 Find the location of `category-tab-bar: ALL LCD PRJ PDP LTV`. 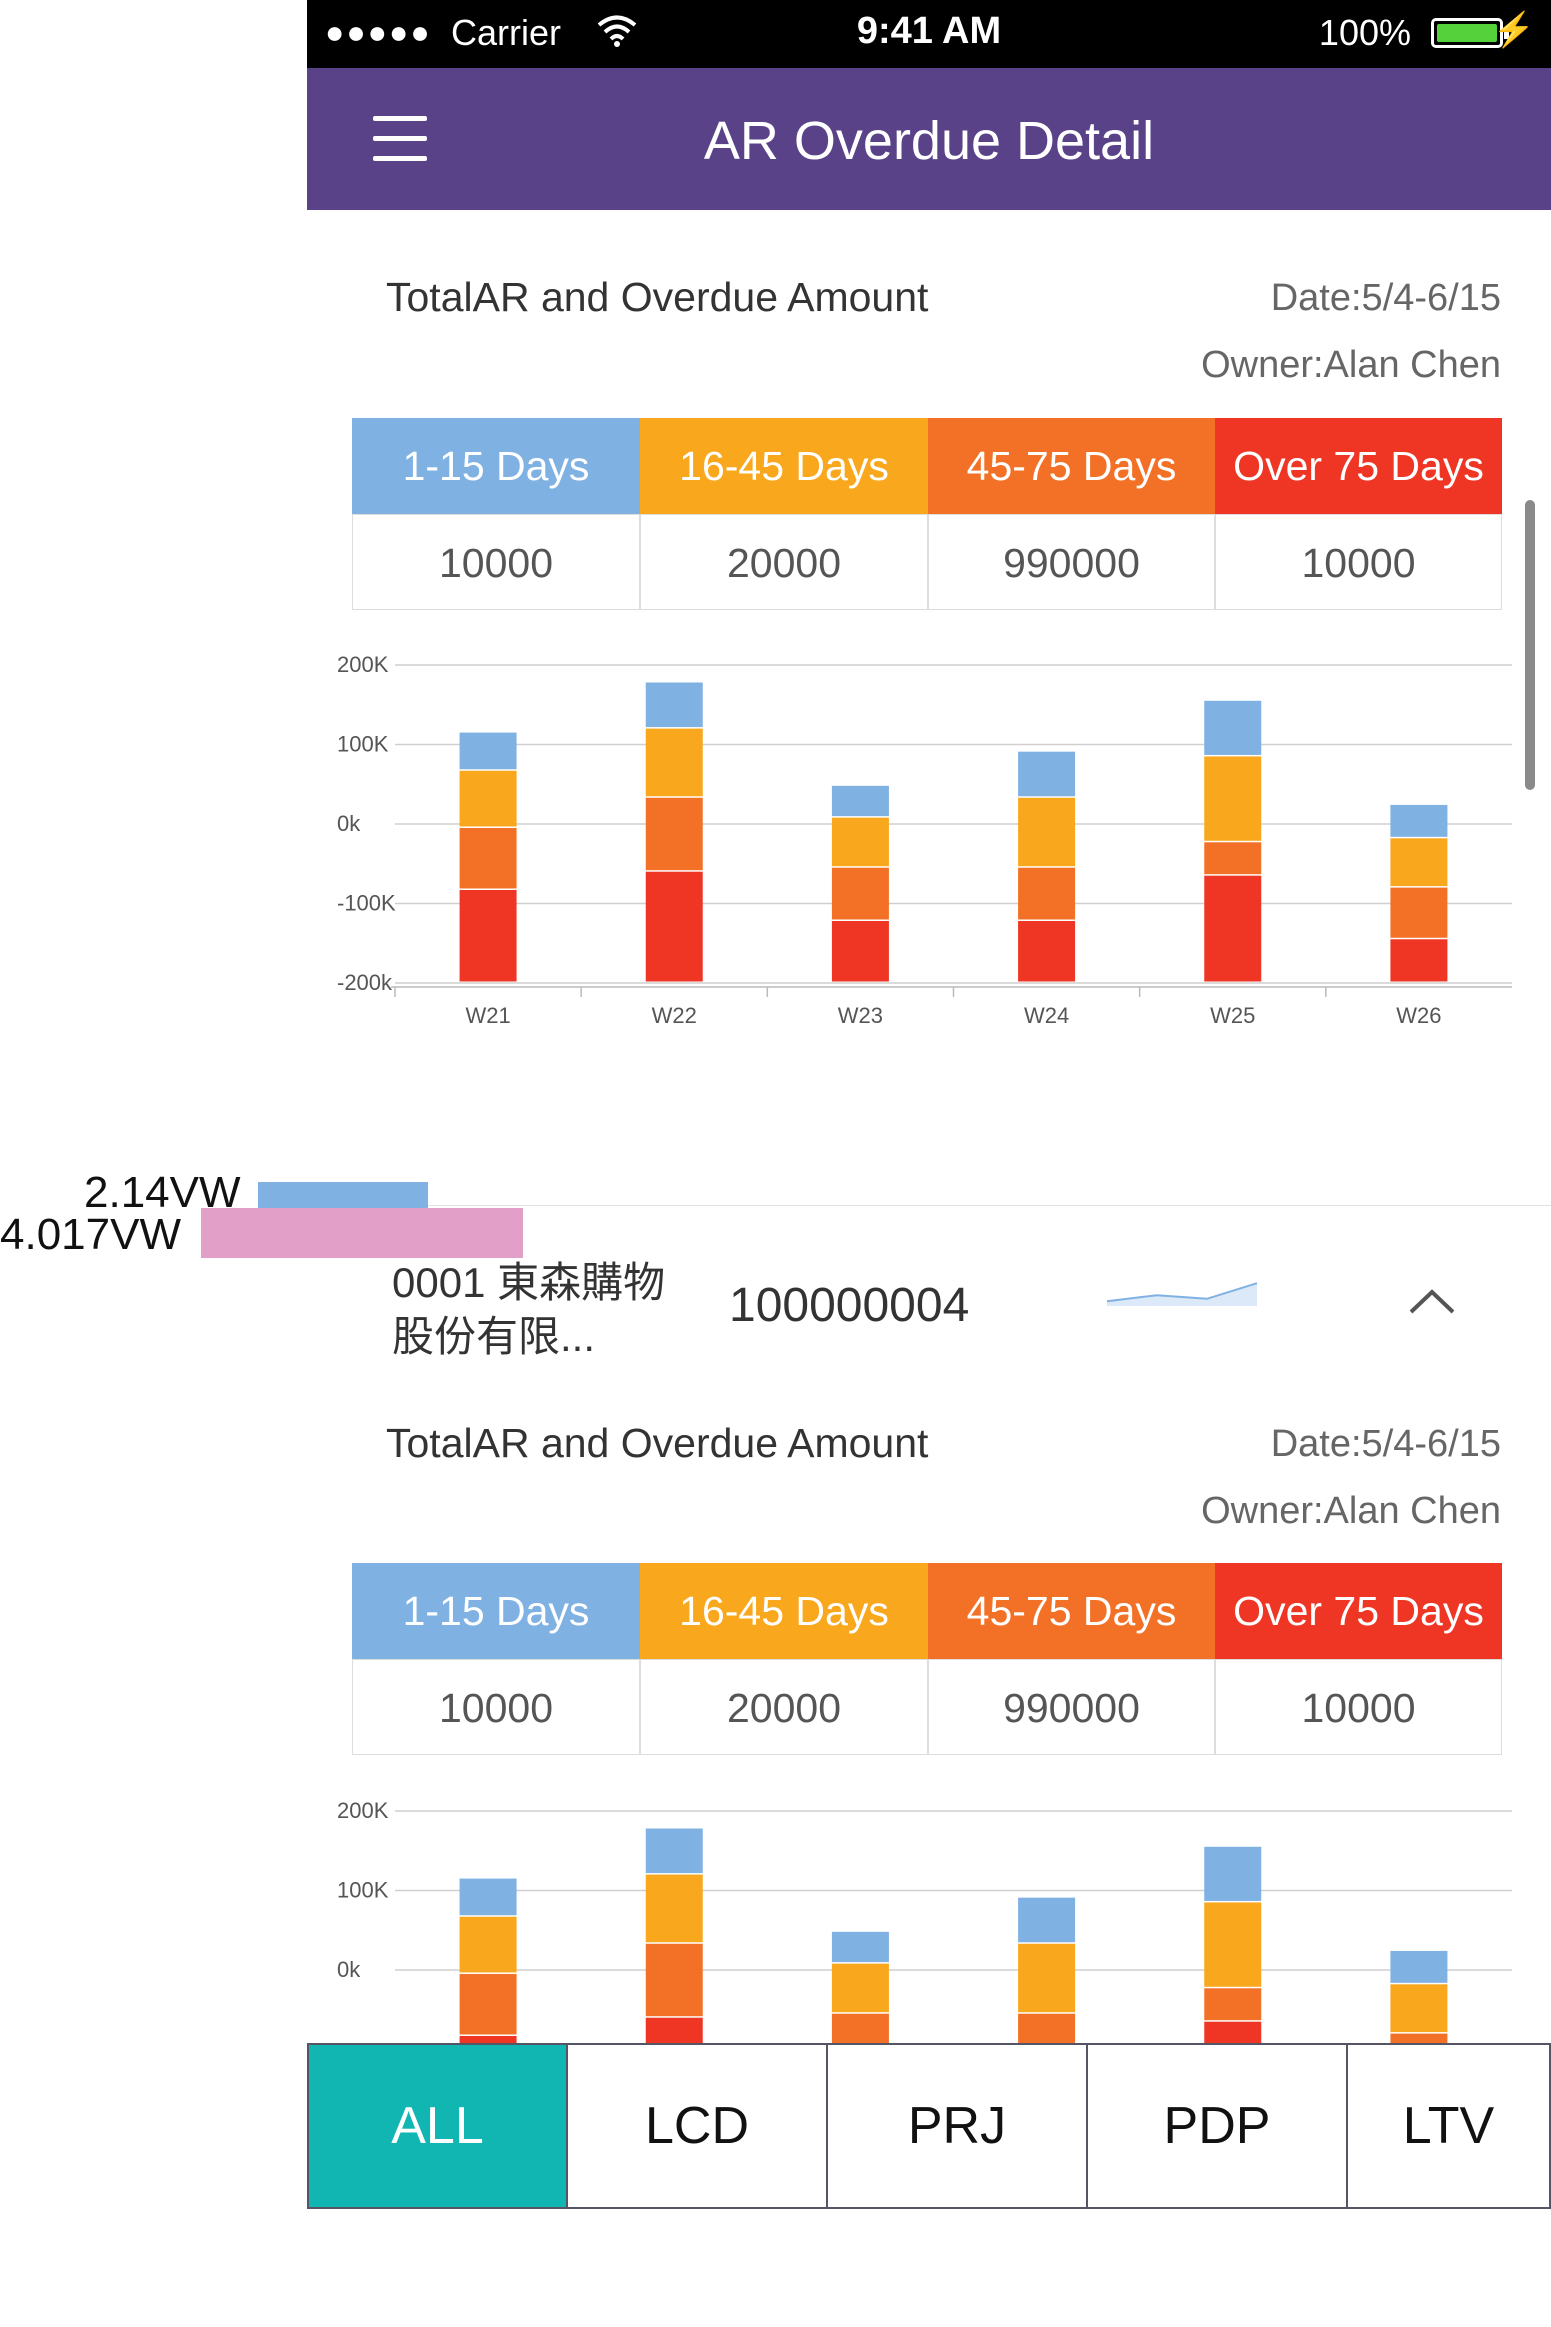

category-tab-bar: ALL LCD PRJ PDP LTV is located at coordinates (929, 2126).